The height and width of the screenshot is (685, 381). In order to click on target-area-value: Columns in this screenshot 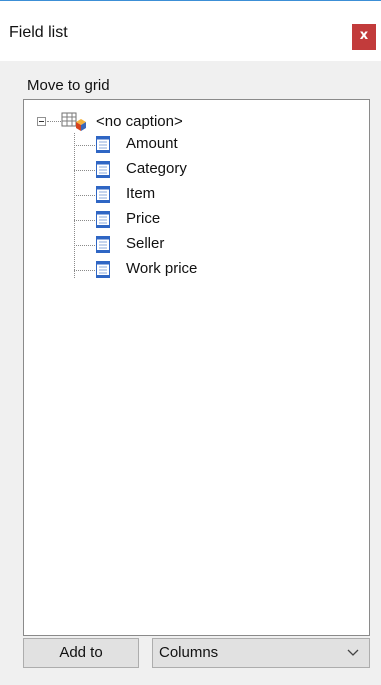, I will do `click(189, 652)`.